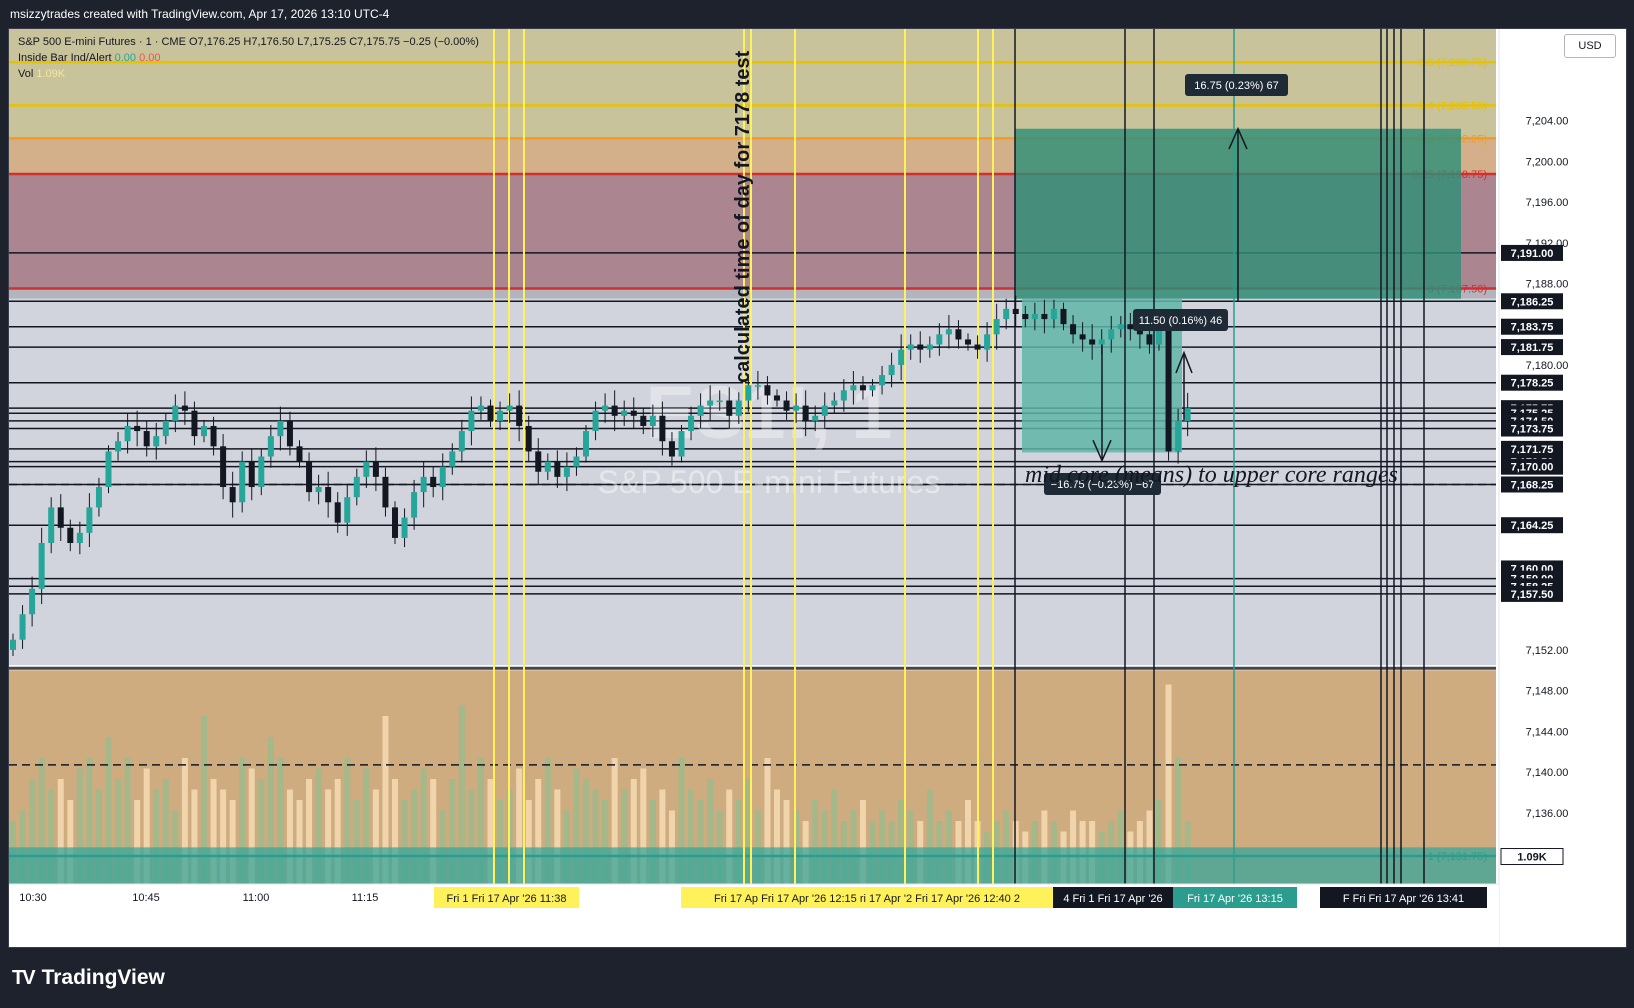 Image resolution: width=1634 pixels, height=1008 pixels. Describe the element at coordinates (1547, 122) in the screenshot. I see `price-tick-label: 7,204.00` at that location.